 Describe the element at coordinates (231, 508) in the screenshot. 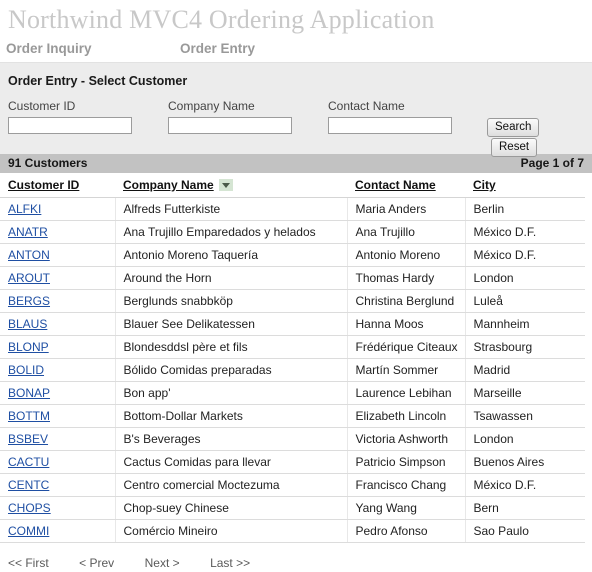

I see `cell-company-name: Chop-suey Chinese` at that location.